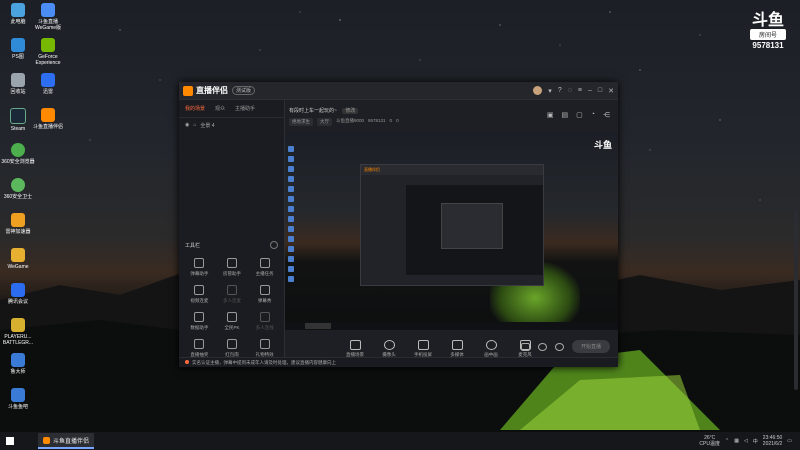 The image size is (800, 450). I want to click on eye-icon: ◉, so click(187, 125).